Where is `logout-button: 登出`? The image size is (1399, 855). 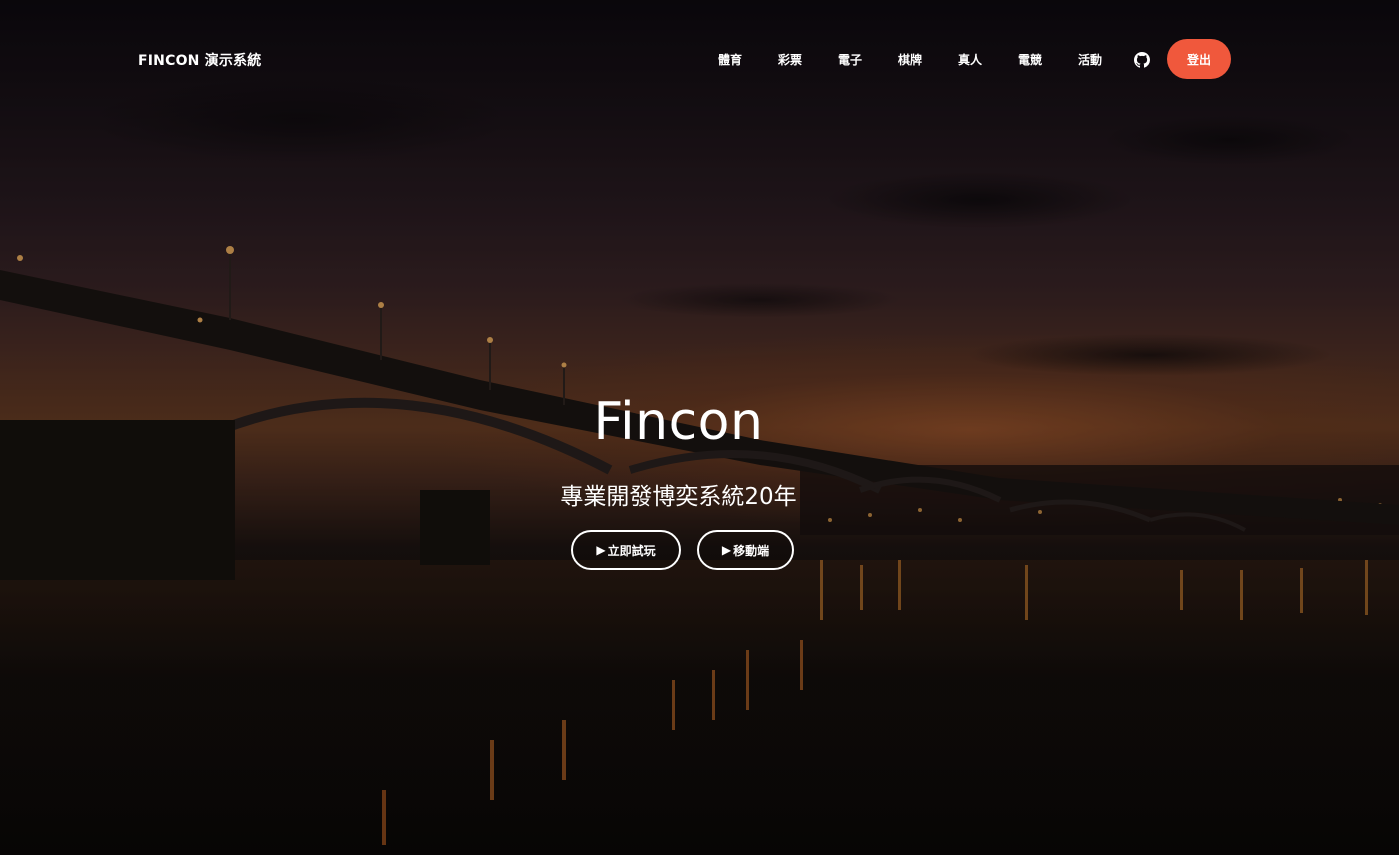 logout-button: 登出 is located at coordinates (1199, 59).